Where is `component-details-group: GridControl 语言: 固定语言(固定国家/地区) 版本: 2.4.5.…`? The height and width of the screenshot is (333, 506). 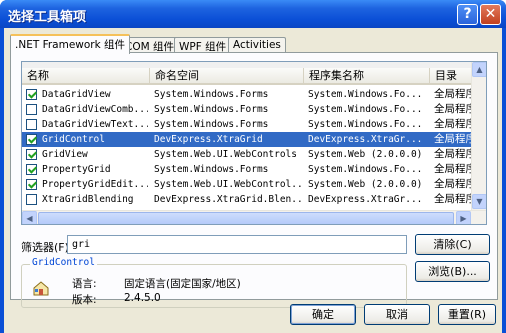
component-details-group: GridControl 语言: 固定语言(固定国家/地区) 版本: 2.4.5.… is located at coordinates (214, 282).